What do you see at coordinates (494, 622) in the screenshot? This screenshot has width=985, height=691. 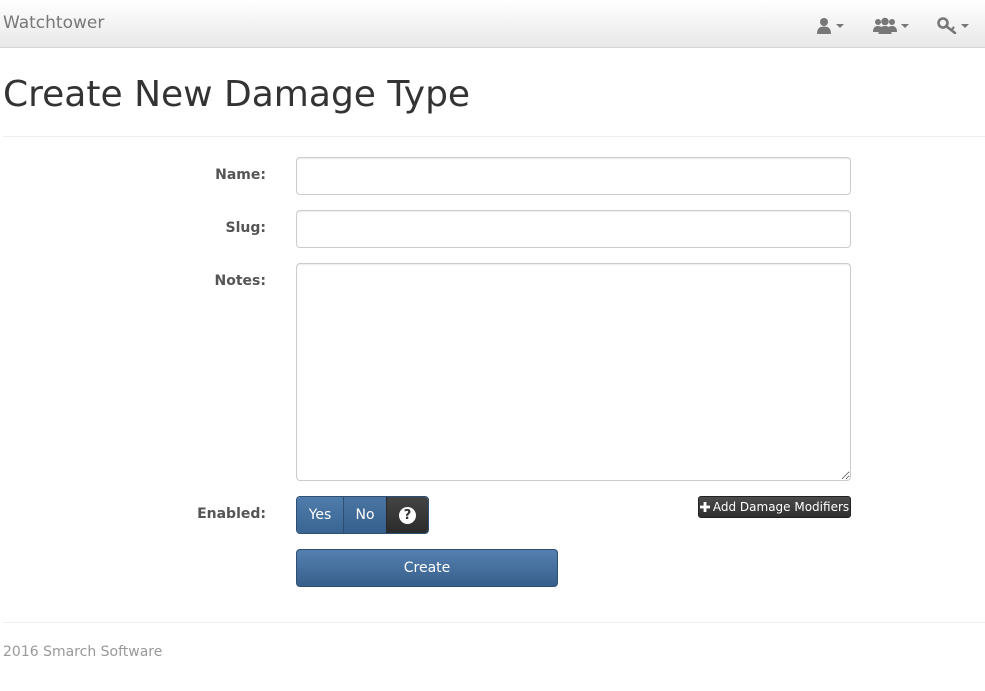 I see `footer-divider` at bounding box center [494, 622].